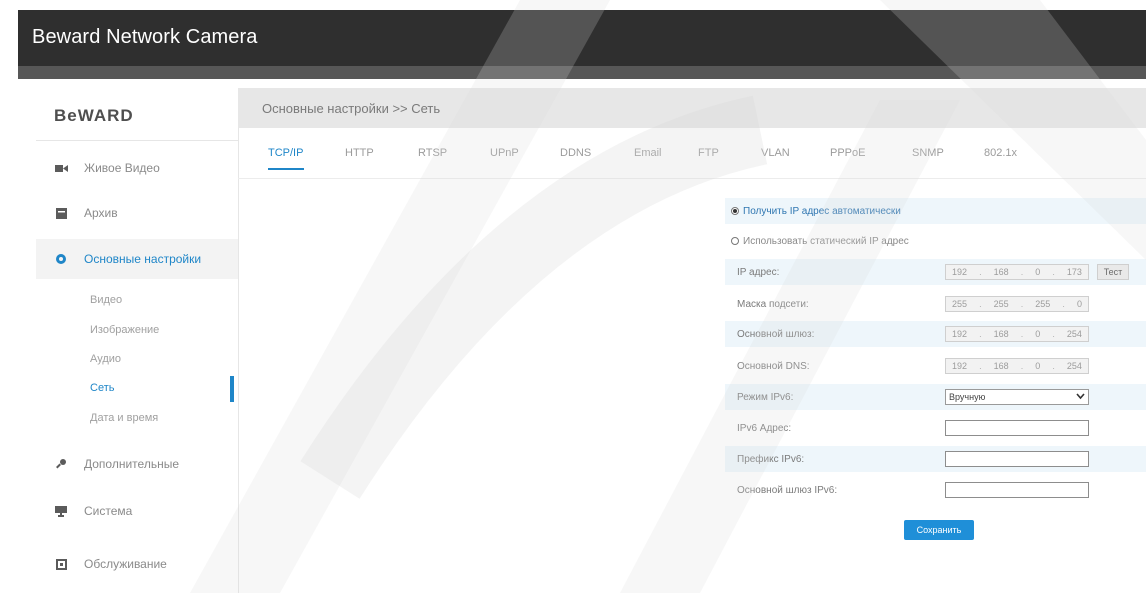  What do you see at coordinates (94, 115) in the screenshot?
I see `brand-logo: BeWARD` at bounding box center [94, 115].